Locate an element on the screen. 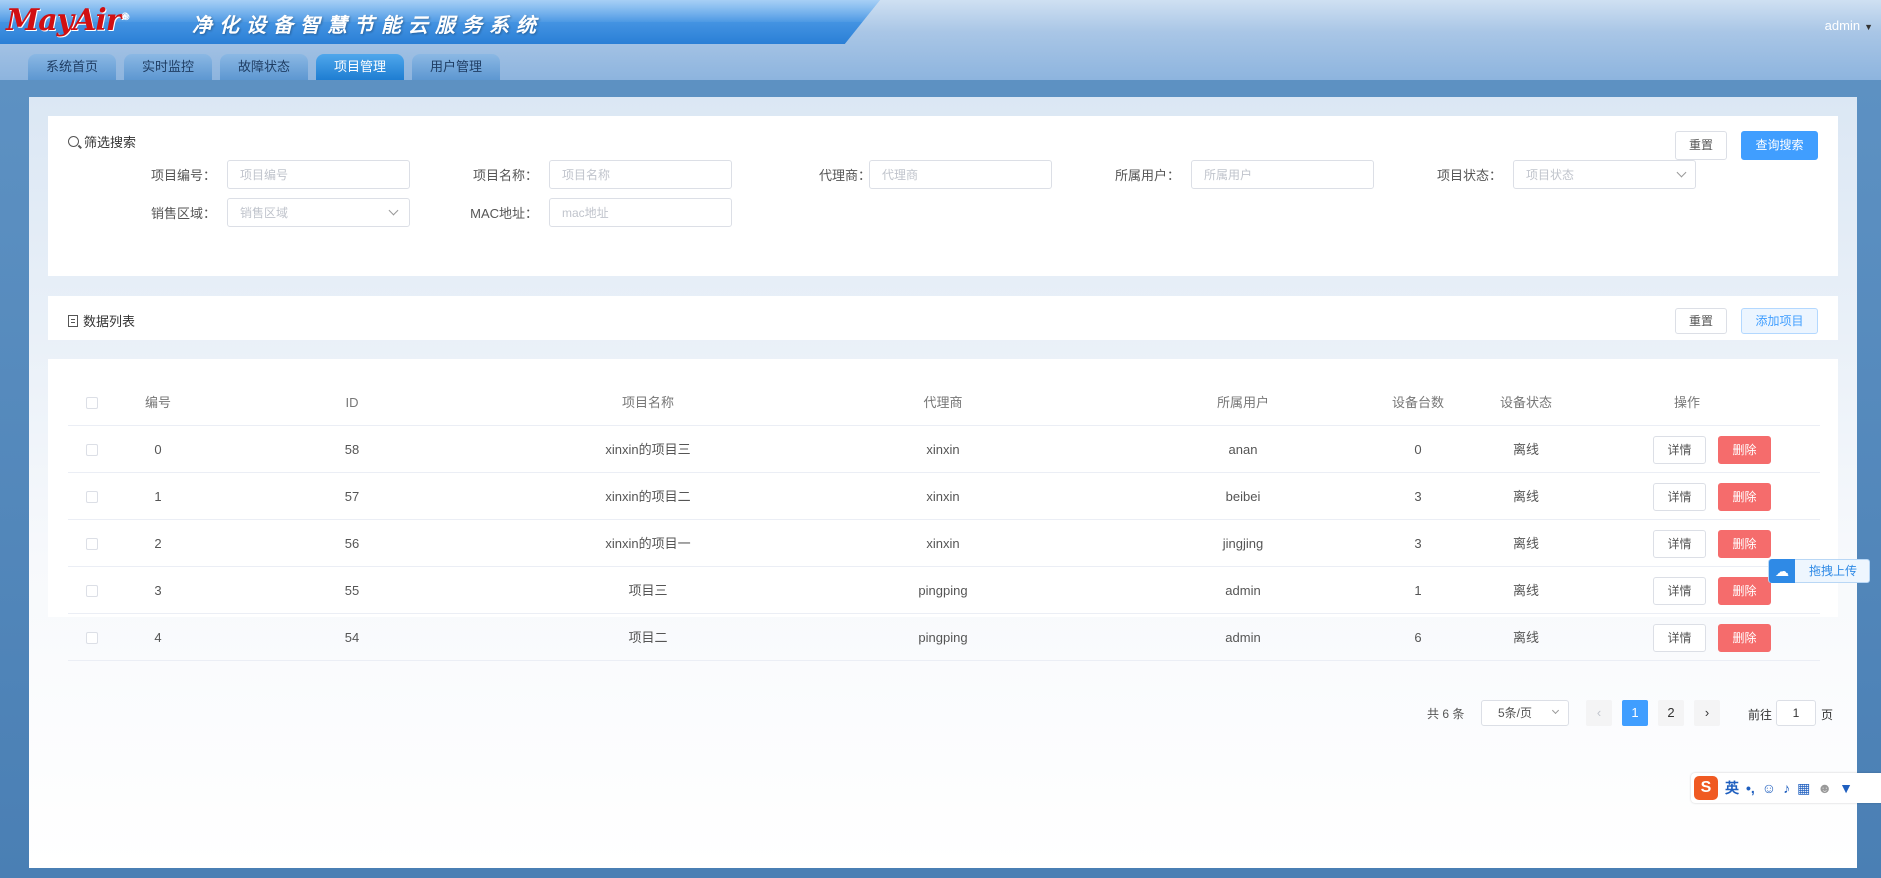 Image resolution: width=1881 pixels, height=878 pixels. cell-id: 55 is located at coordinates (352, 590).